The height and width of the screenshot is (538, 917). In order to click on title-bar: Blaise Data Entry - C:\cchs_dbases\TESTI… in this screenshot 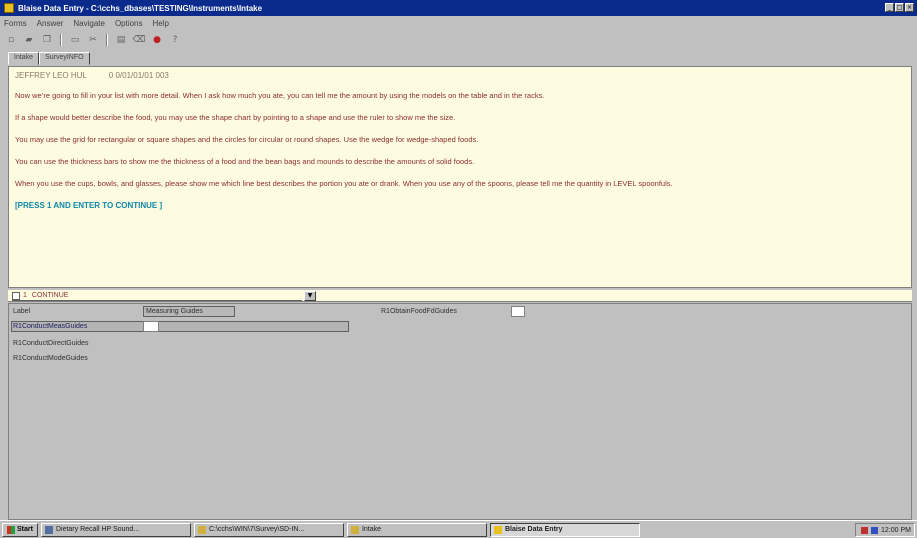, I will do `click(458, 8)`.